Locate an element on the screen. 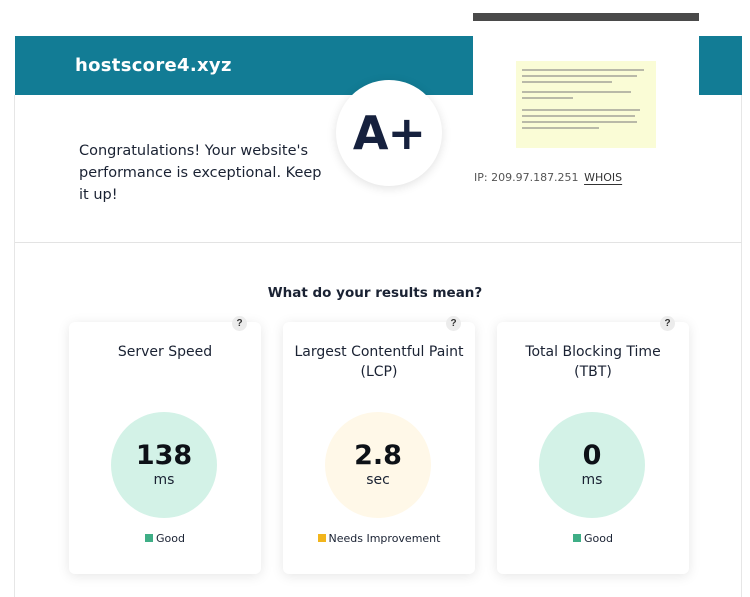 The image size is (750, 597). ip-info: IP: 209.97.187.251 WHOIS is located at coordinates (548, 177).